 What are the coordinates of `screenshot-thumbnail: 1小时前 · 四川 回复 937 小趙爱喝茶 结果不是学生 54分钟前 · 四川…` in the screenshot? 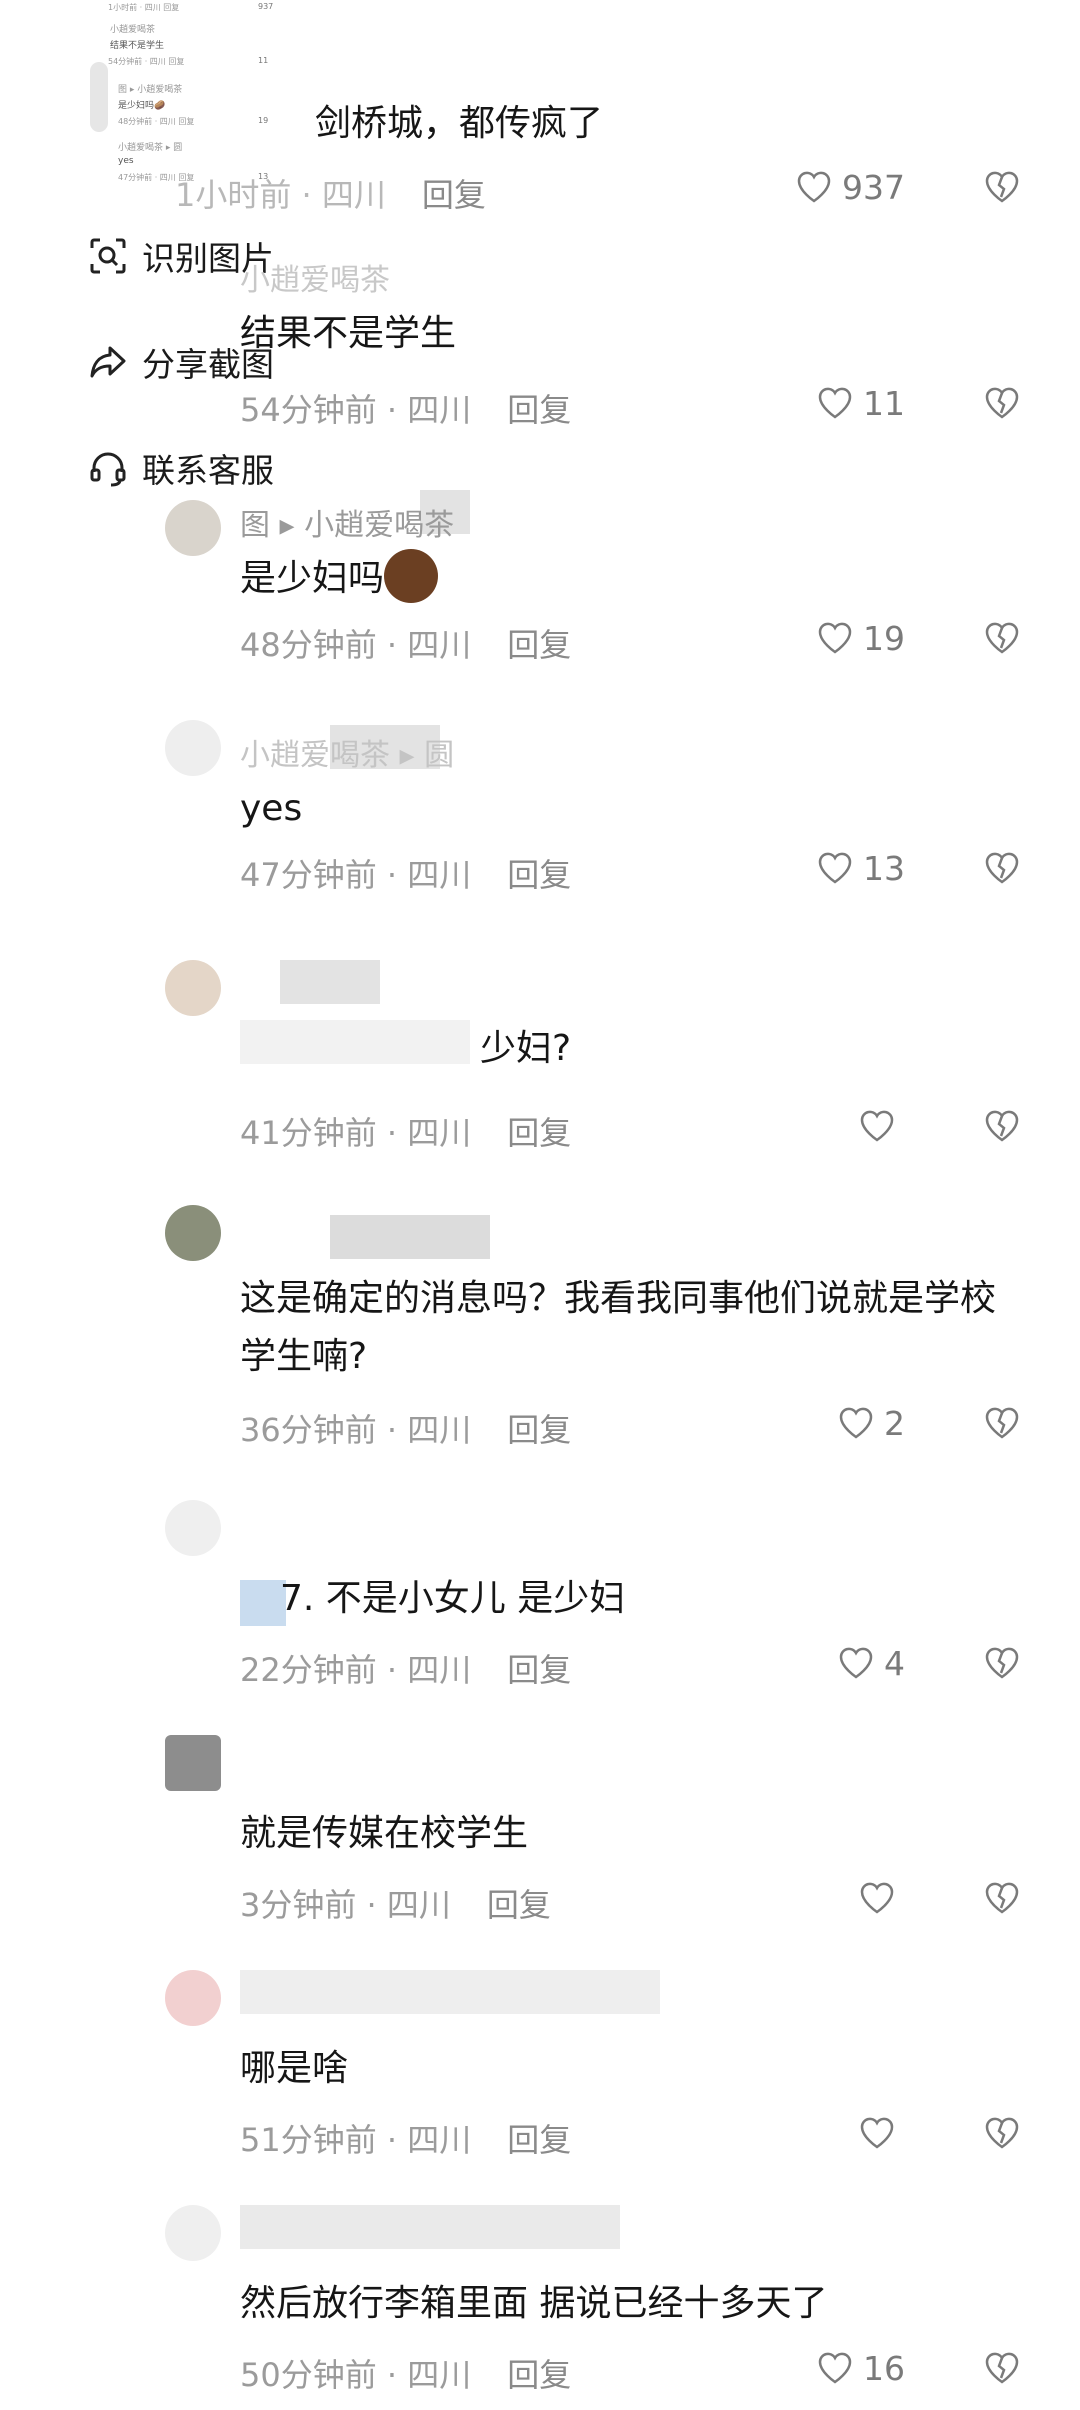 It's located at (178, 92).